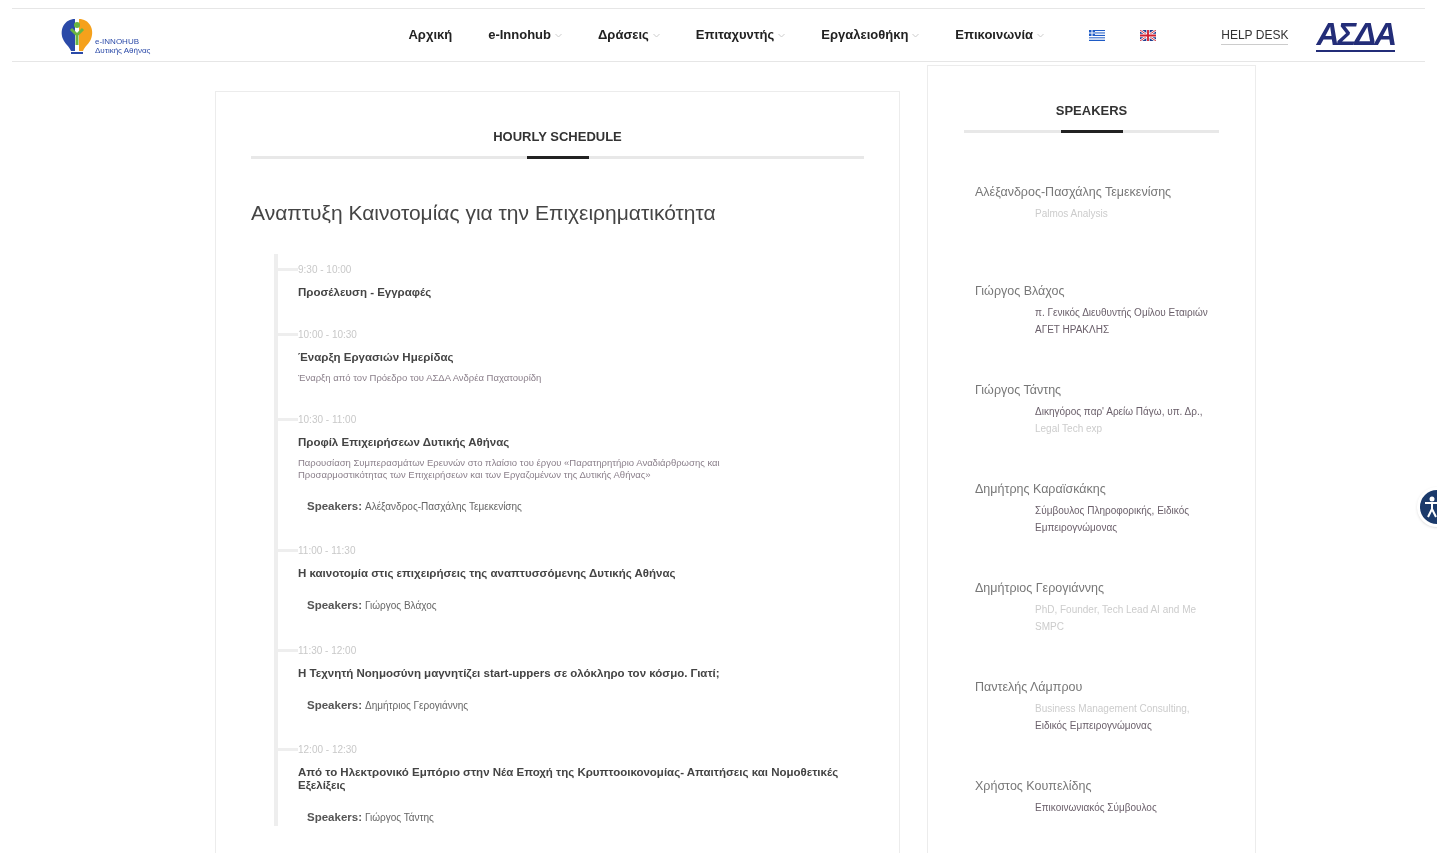 The image size is (1437, 853). What do you see at coordinates (509, 469) in the screenshot?
I see `session-description: Παρουσίαση Συμπερασμάτων Ερευνών στο πλαίσιο του έργου «Παρατηρητήριο Αναδιάρθρωσης και Προσαρμοστικότητας των Επιχειρήσεων και των Εργαζομένων της Δυτικής Αθήνας»` at bounding box center [509, 469].